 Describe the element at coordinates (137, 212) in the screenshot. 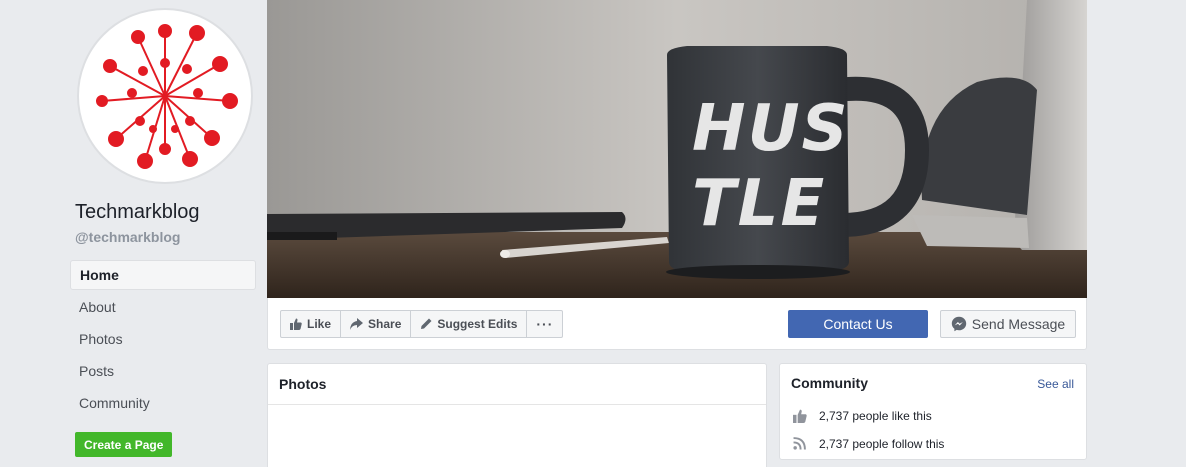

I see `page-name: Techmarkblog` at that location.